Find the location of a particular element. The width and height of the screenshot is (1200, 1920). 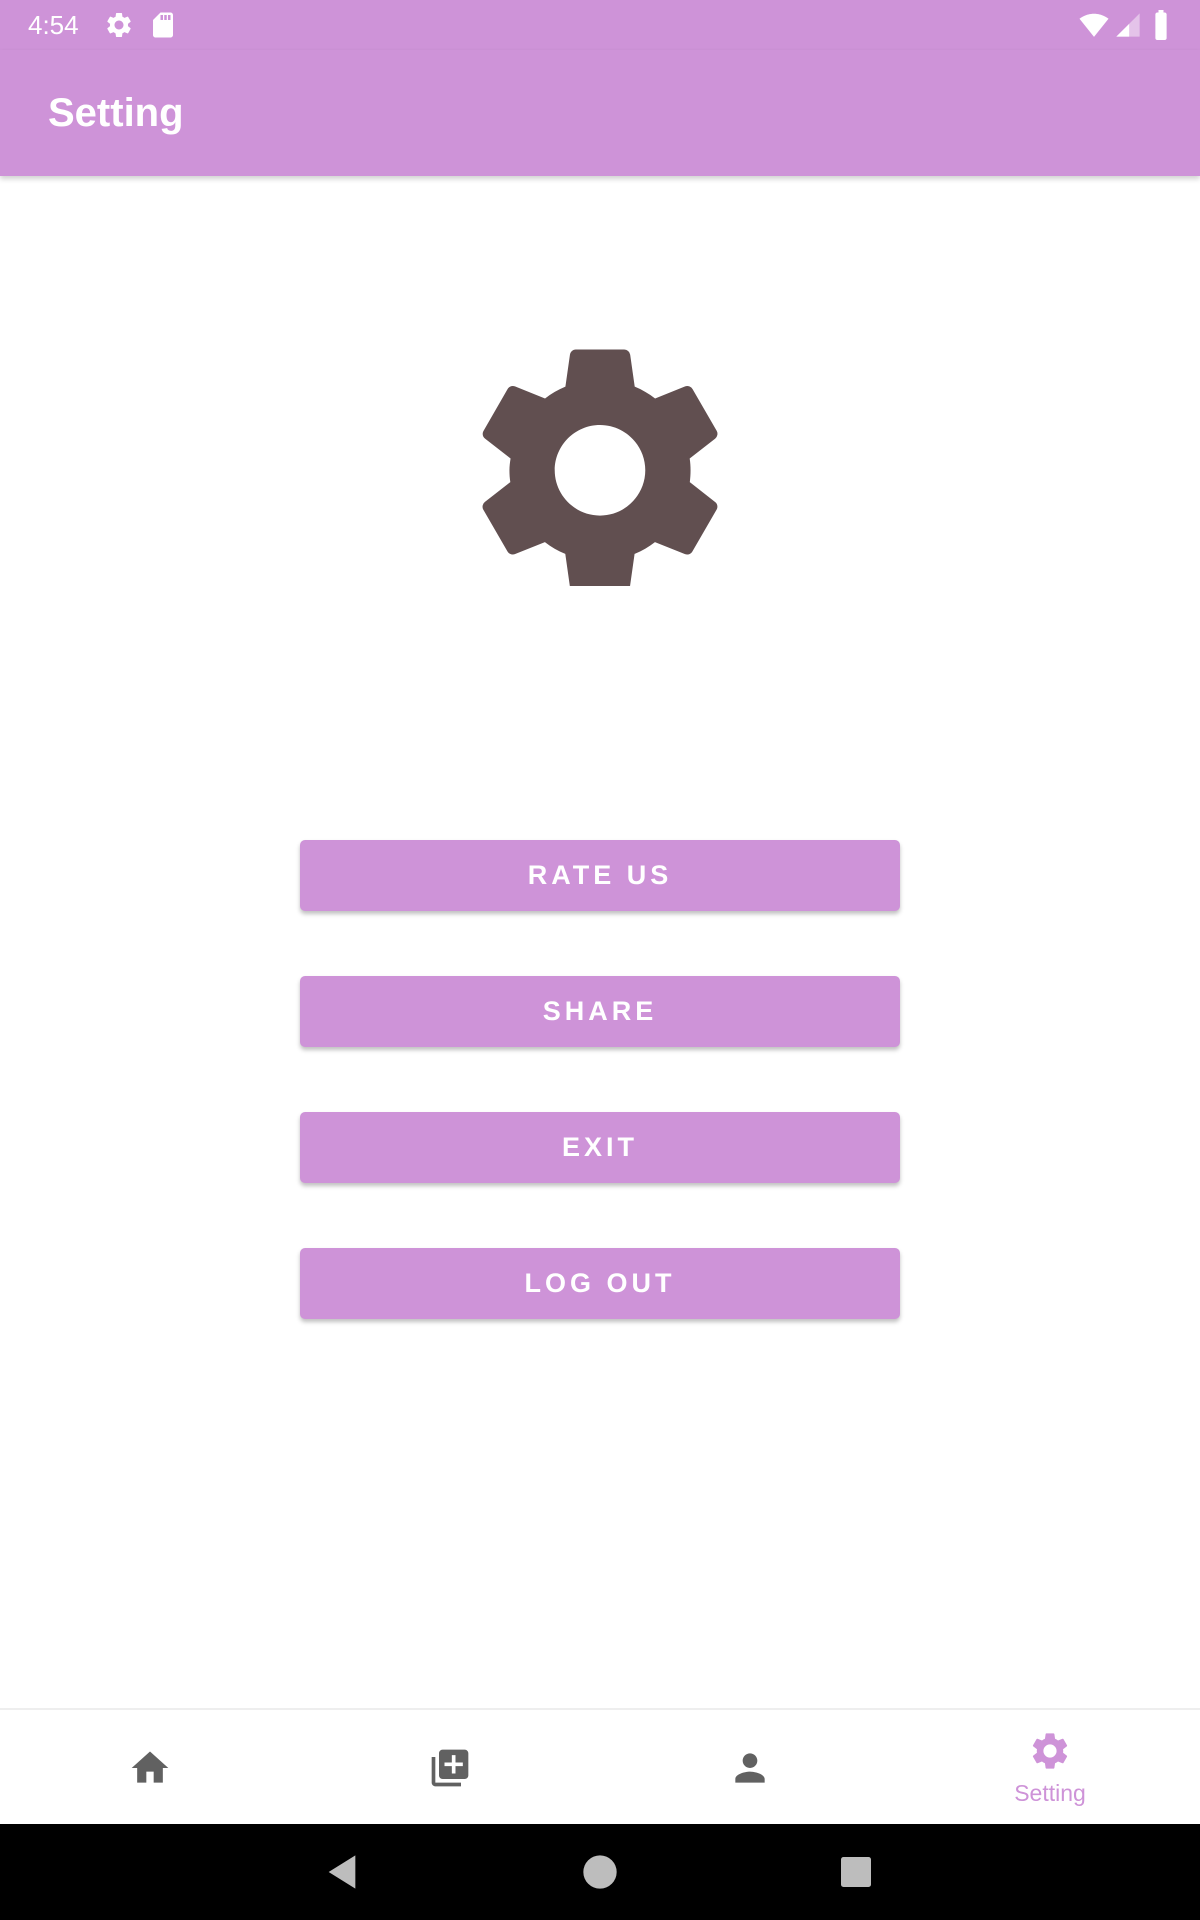

nav-item-home is located at coordinates (150, 1768).